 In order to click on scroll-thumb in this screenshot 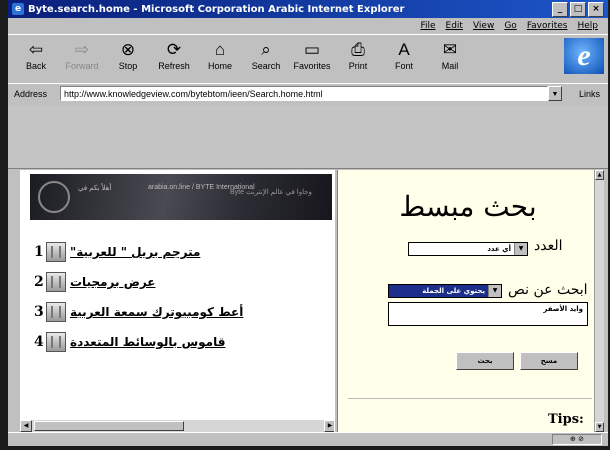, I will do `click(109, 426)`.